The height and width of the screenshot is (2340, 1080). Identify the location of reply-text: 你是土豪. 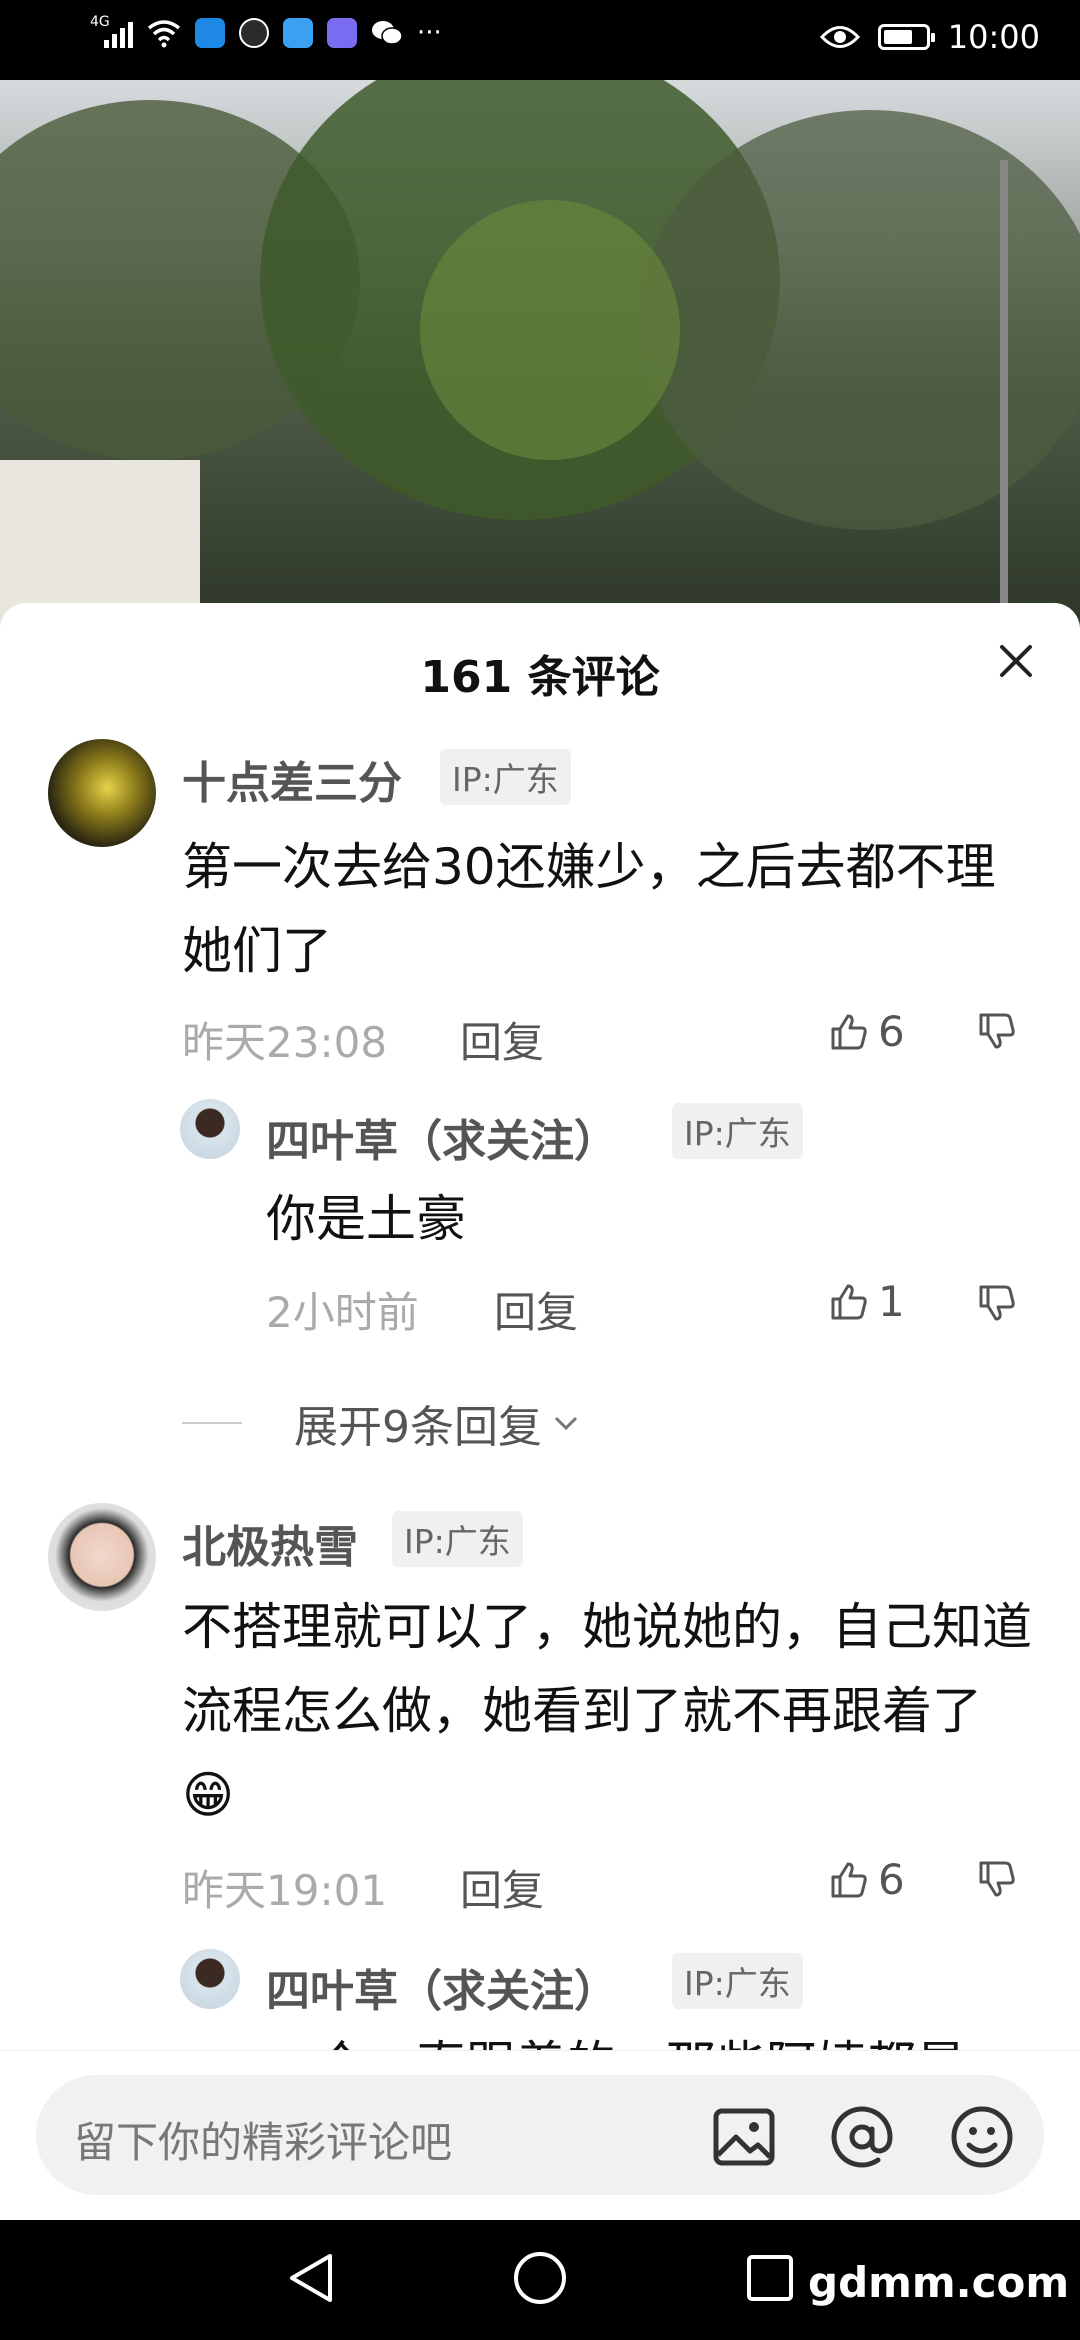
(656, 1219).